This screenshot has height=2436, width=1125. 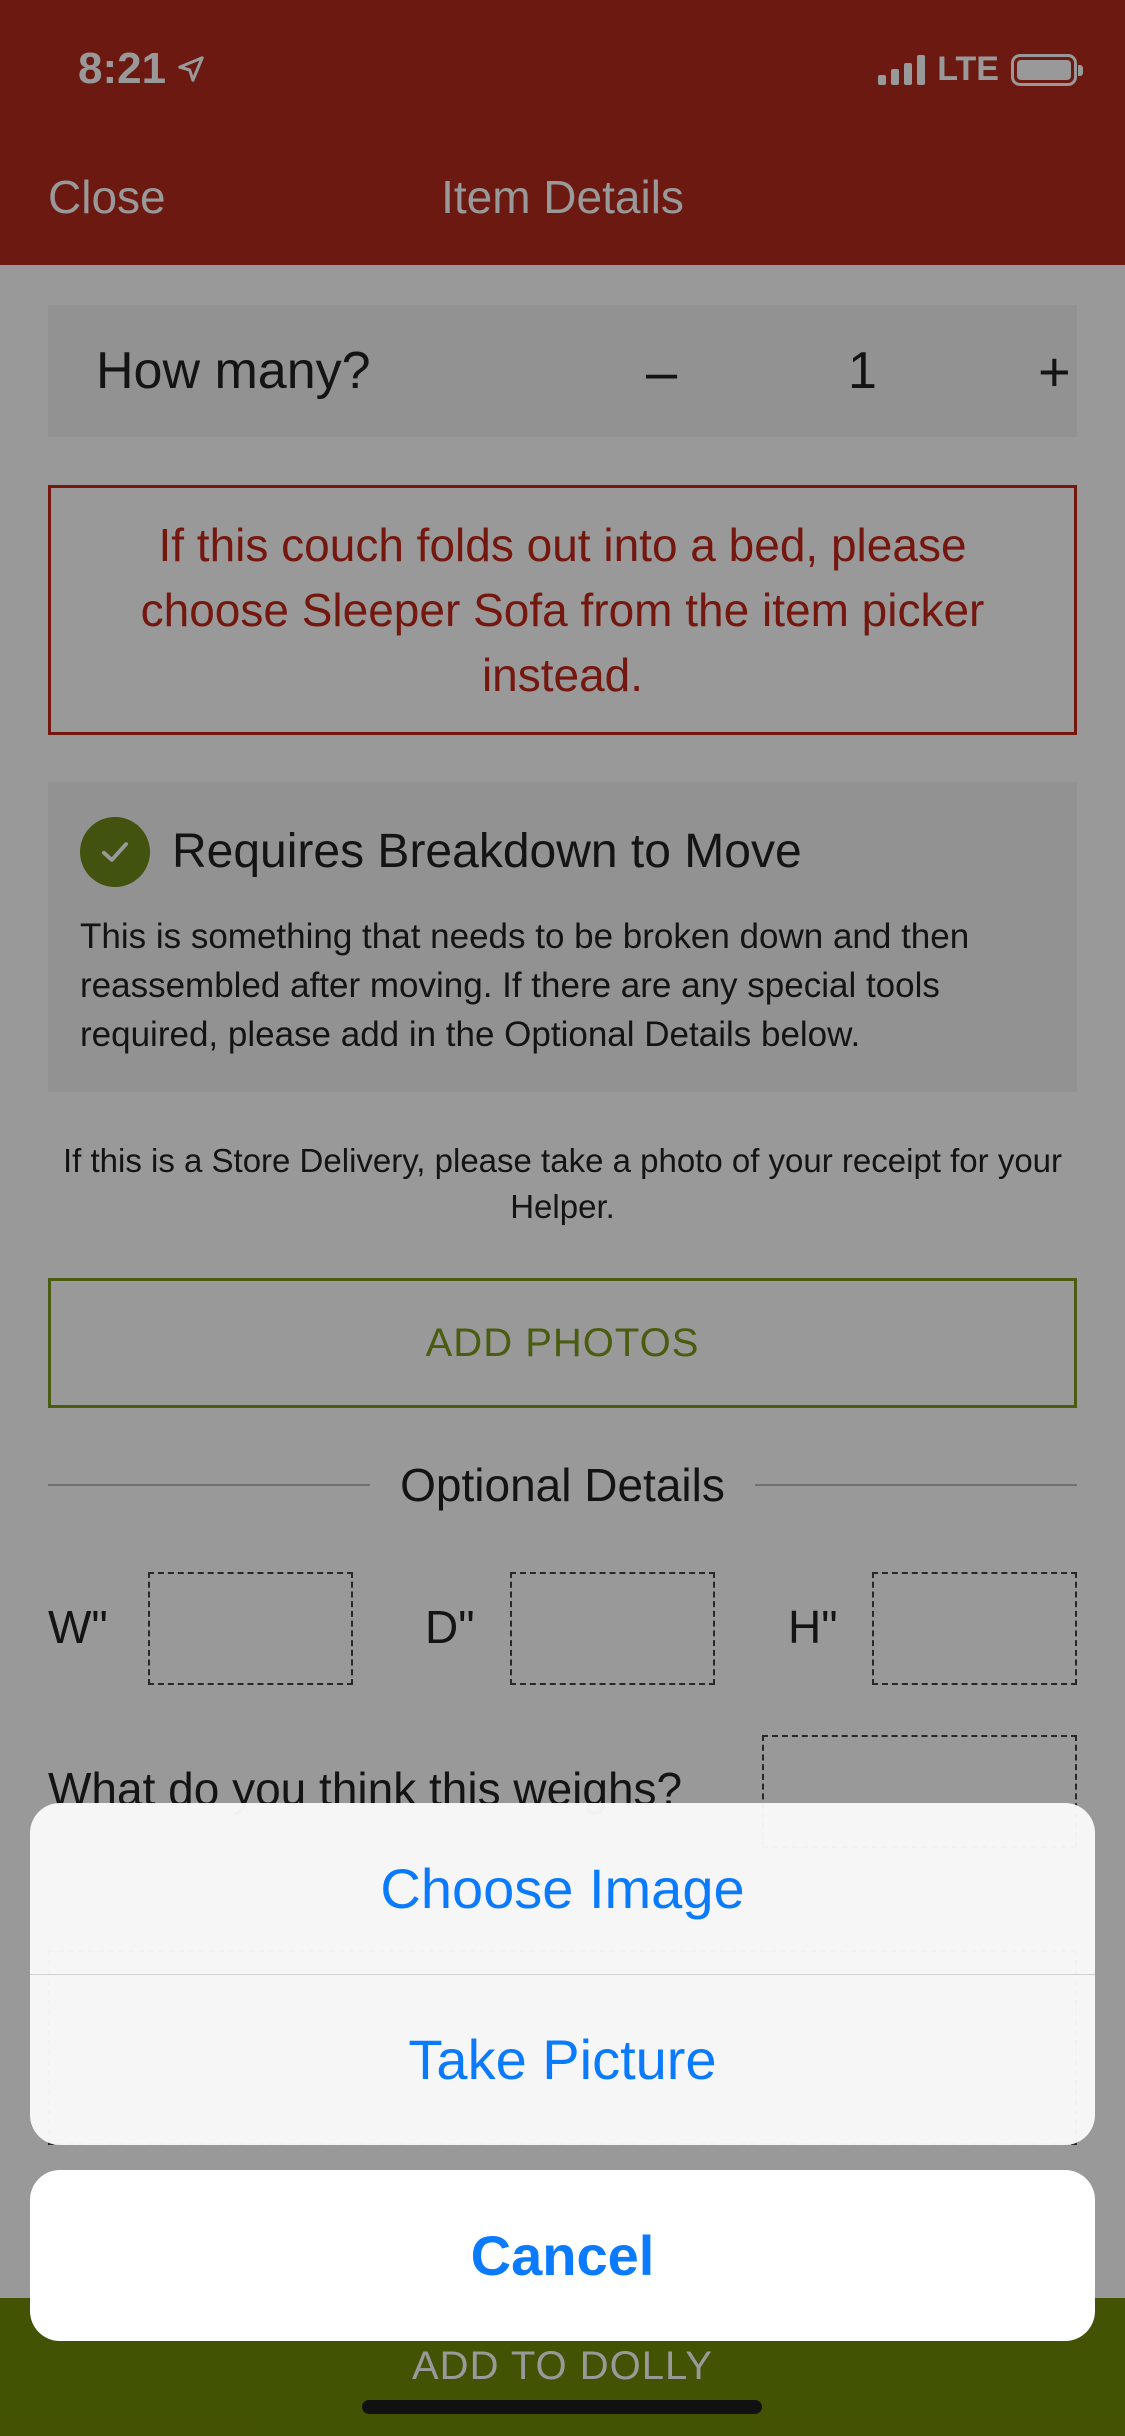 What do you see at coordinates (562, 2407) in the screenshot?
I see `home-indicator` at bounding box center [562, 2407].